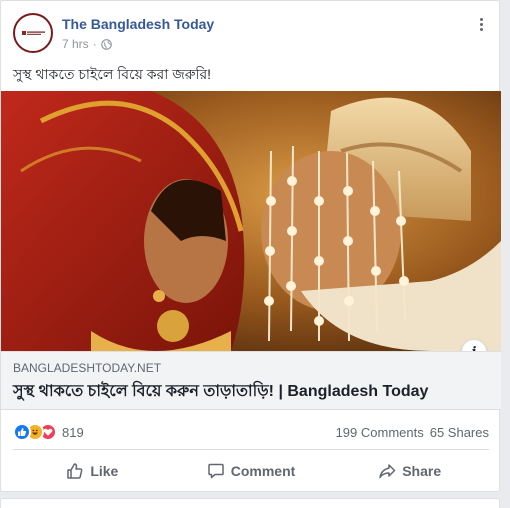 Image resolution: width=510 pixels, height=508 pixels. What do you see at coordinates (215, 471) in the screenshot?
I see `comment-bubble-icon` at bounding box center [215, 471].